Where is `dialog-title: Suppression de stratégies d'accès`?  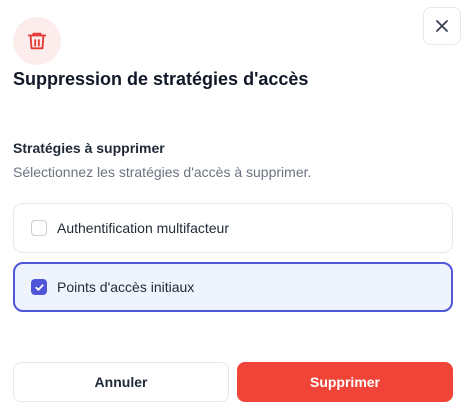 dialog-title: Suppression de stratégies d'accès is located at coordinates (161, 79).